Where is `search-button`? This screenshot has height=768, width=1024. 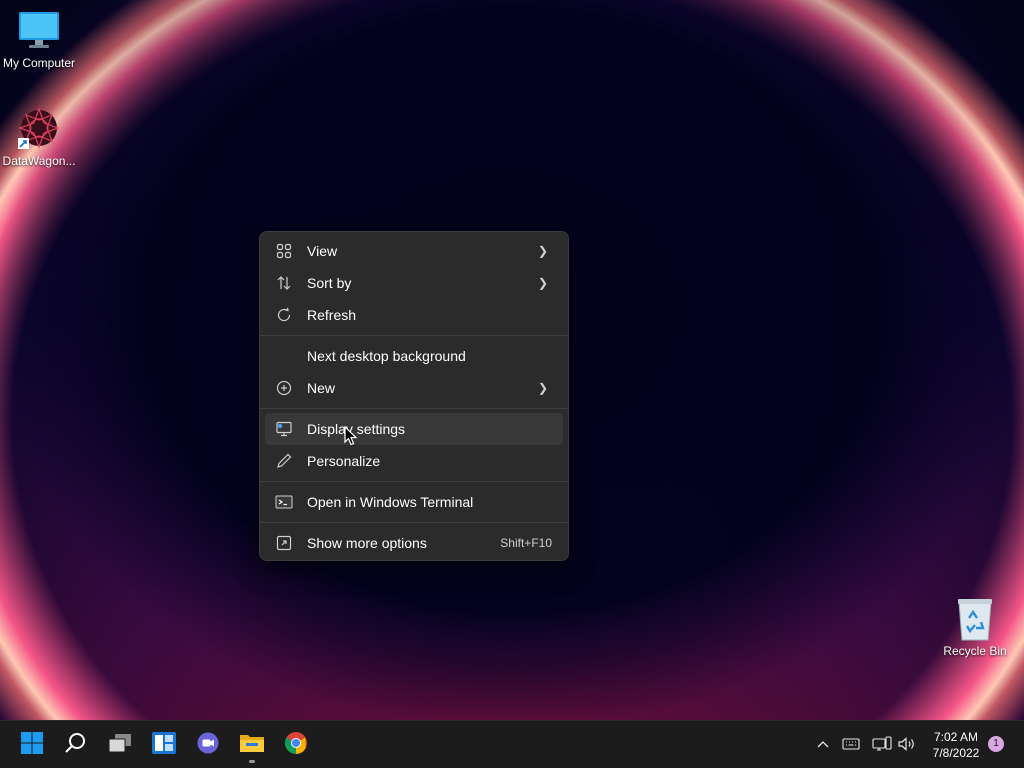 search-button is located at coordinates (76, 745).